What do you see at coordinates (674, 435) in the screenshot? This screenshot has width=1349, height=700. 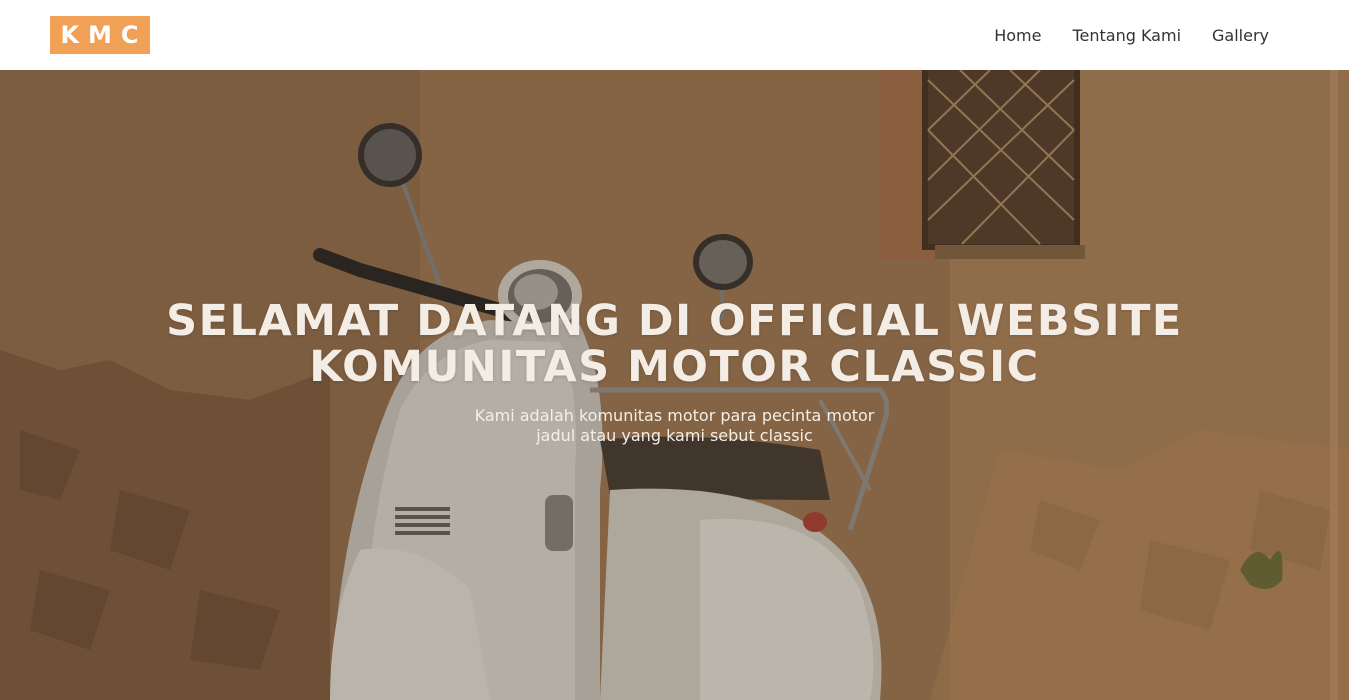 I see `hero-subtitle-line-2: jadul atau yang kami sebut classic` at bounding box center [674, 435].